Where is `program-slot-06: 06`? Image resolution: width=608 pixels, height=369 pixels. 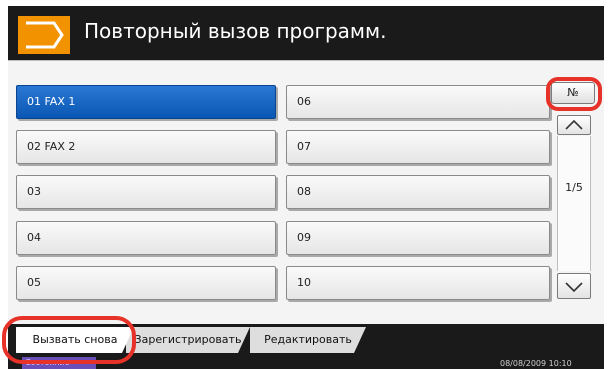
program-slot-06: 06 is located at coordinates (418, 102).